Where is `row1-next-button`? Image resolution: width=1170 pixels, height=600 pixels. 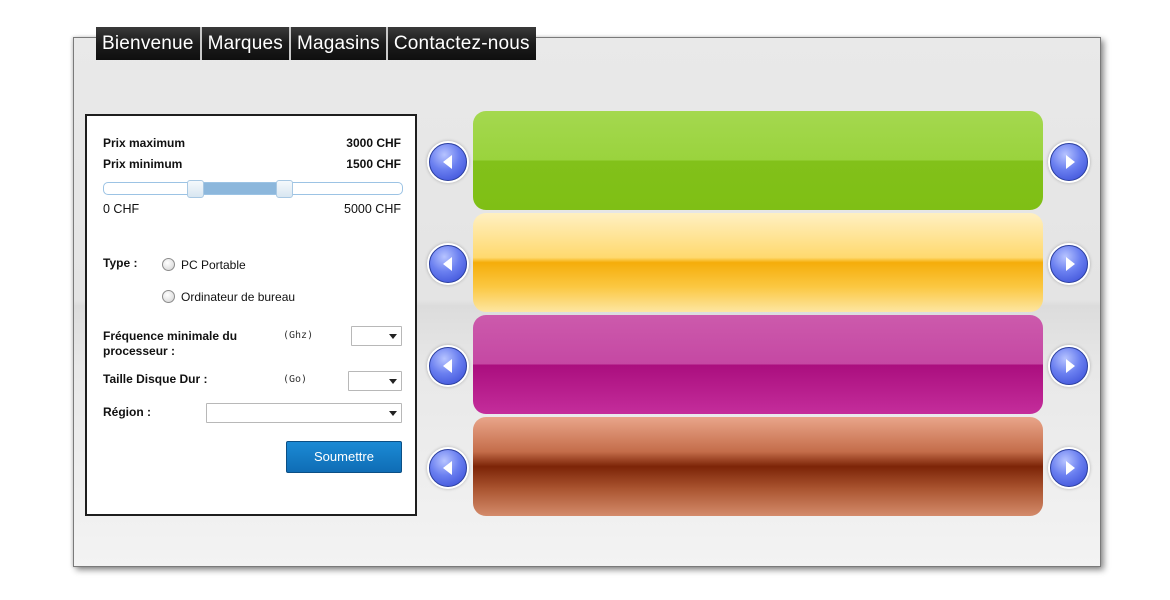
row1-next-button is located at coordinates (1069, 162).